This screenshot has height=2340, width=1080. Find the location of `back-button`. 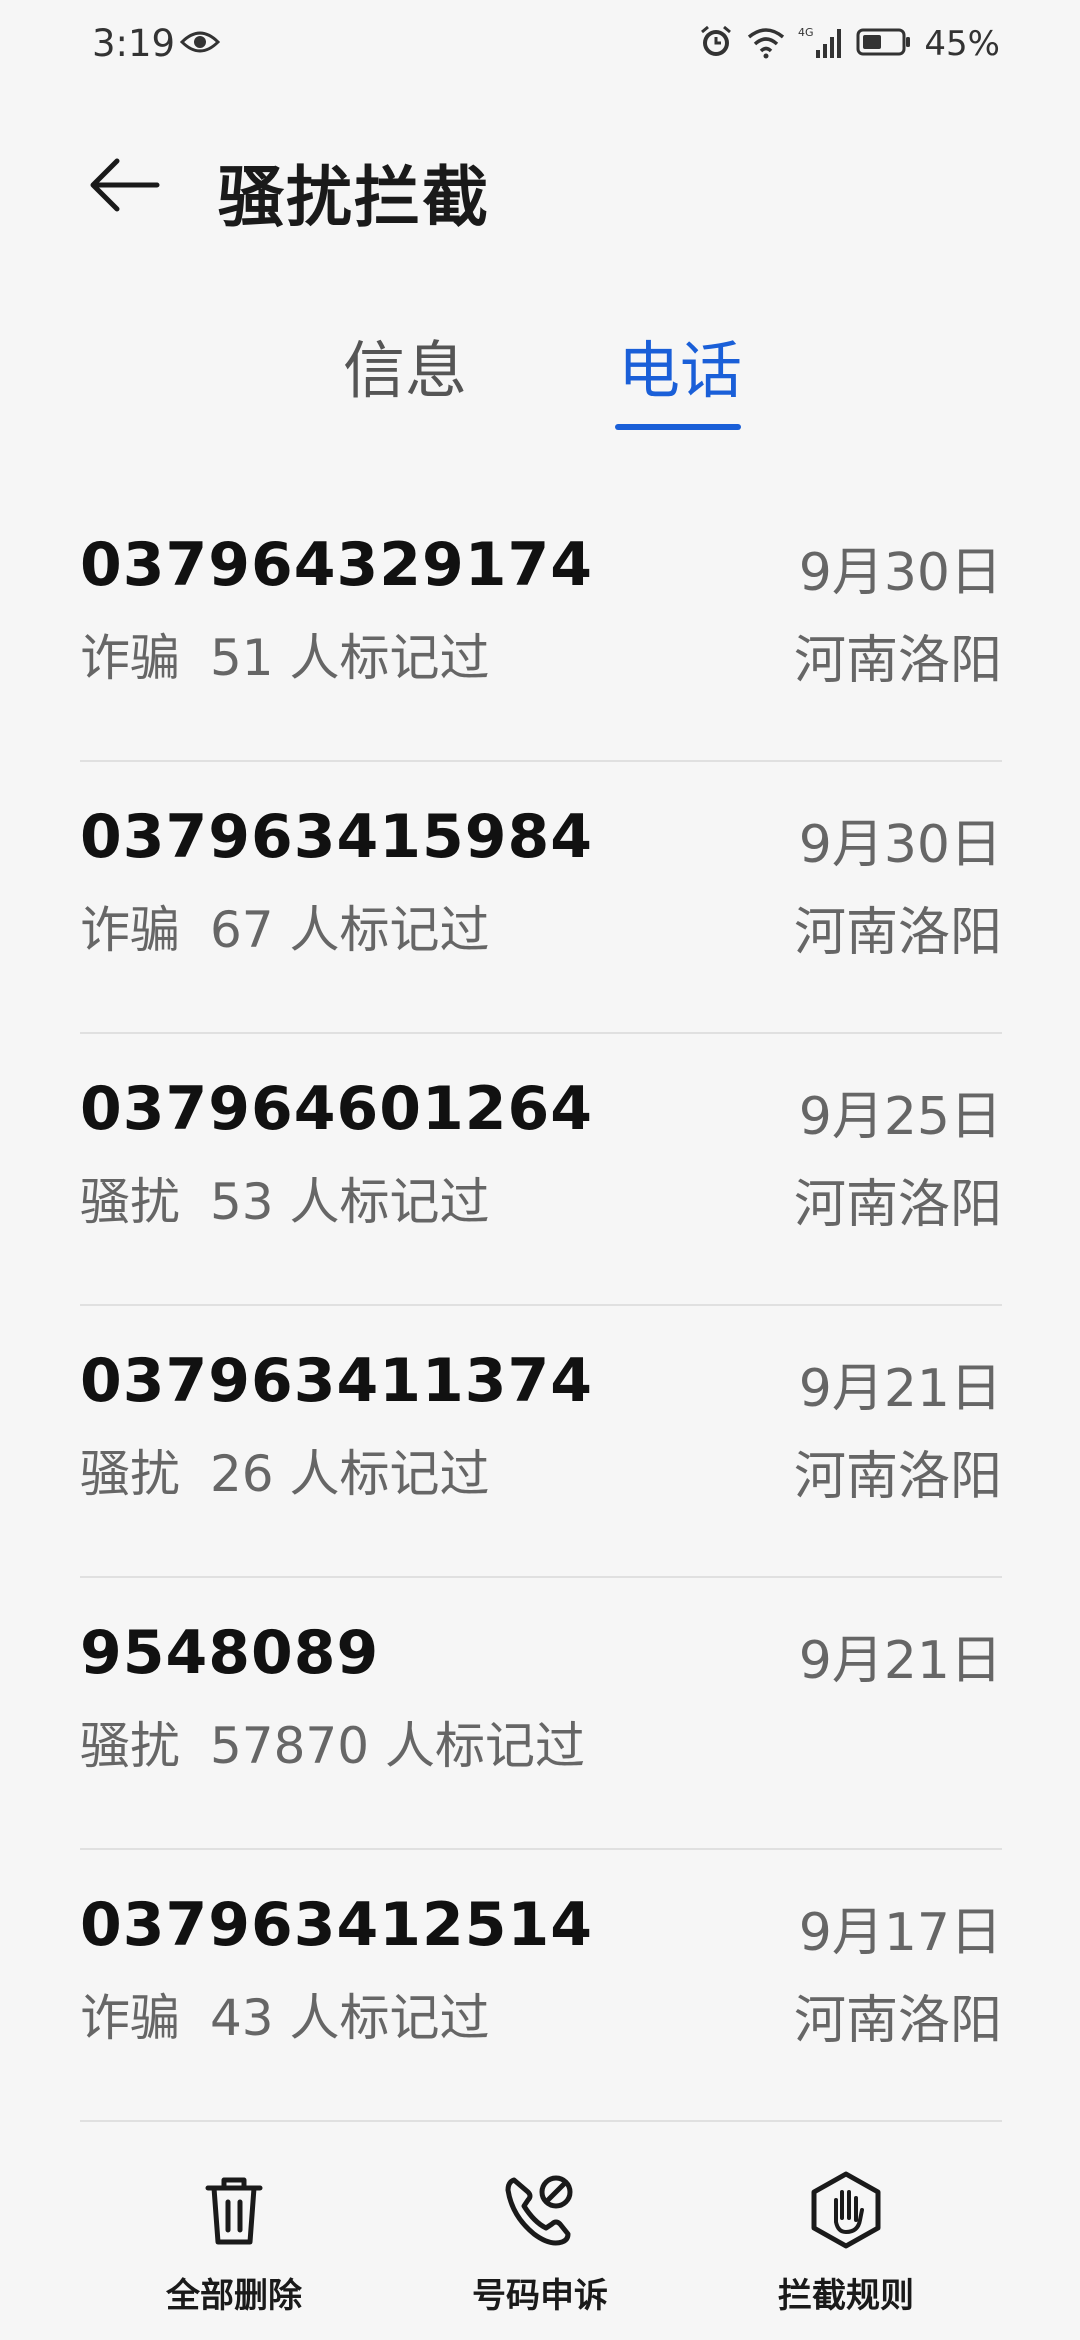

back-button is located at coordinates (125, 187).